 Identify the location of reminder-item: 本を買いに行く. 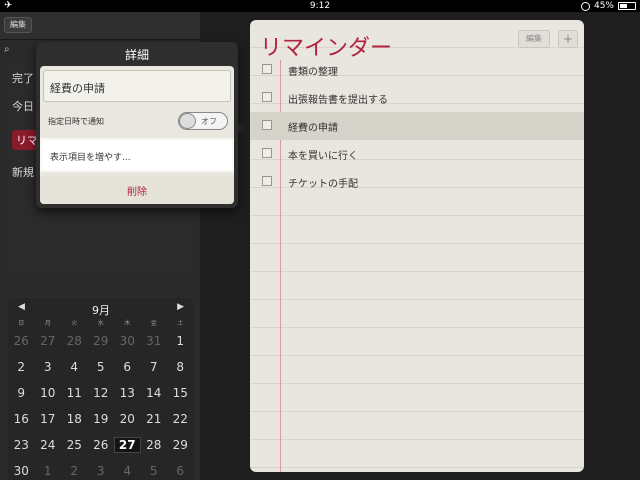
(417, 154).